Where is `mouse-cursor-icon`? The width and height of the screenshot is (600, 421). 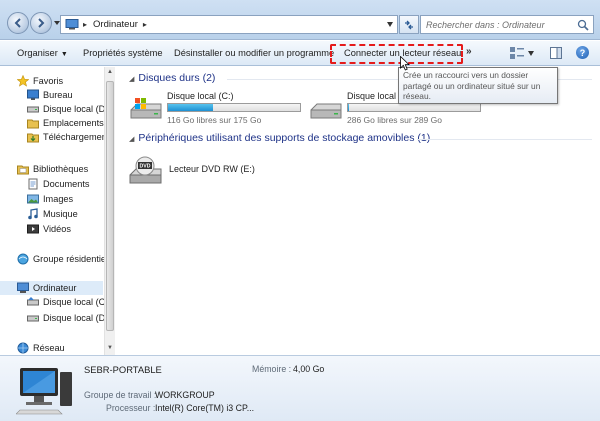 mouse-cursor-icon is located at coordinates (405, 63).